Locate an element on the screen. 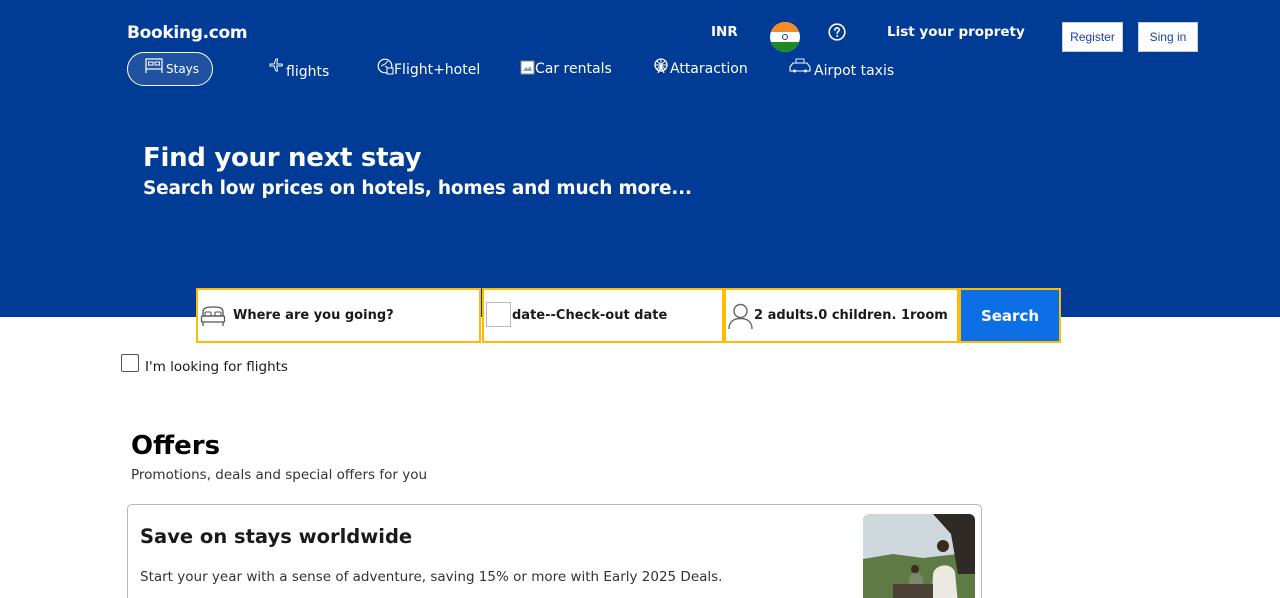  nav-stays-label: Stays is located at coordinates (183, 69).